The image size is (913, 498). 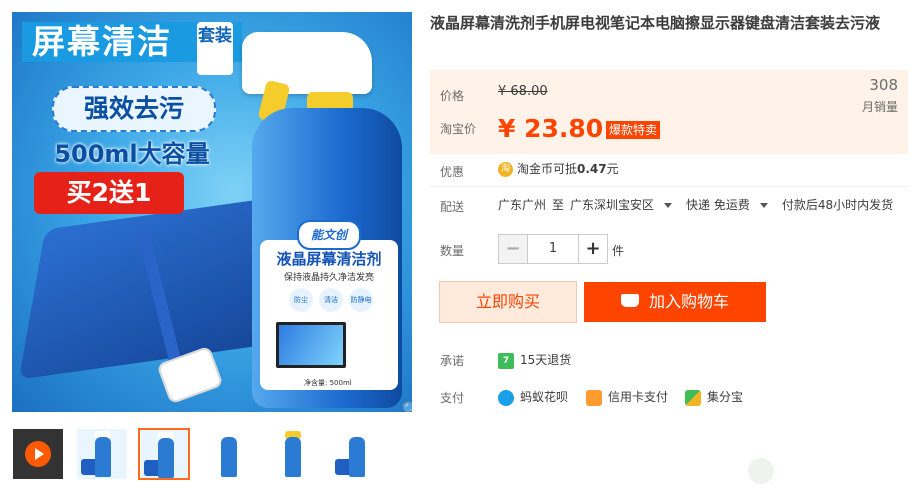 I want to click on taobao-coin-icon: 淘, so click(x=505, y=169).